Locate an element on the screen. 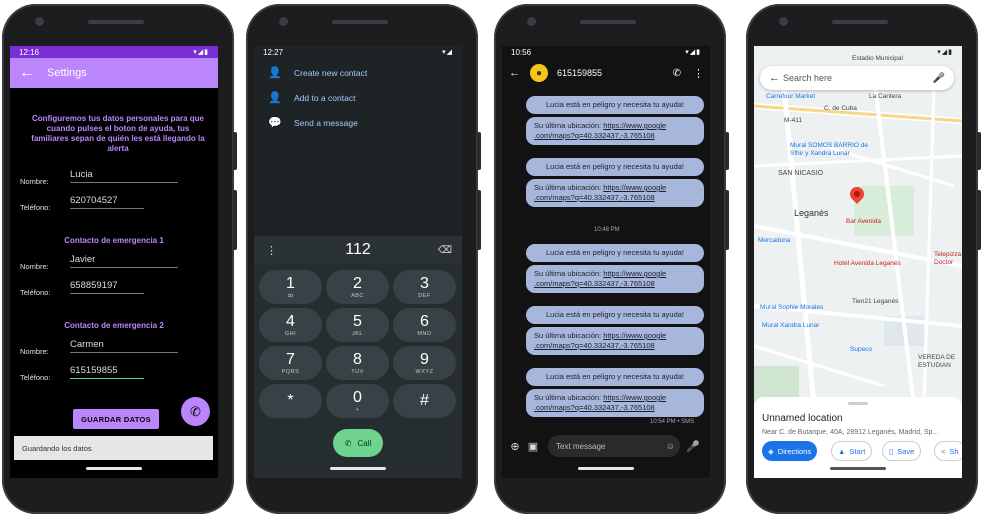 The height and width of the screenshot is (519, 987). search-bar: ← Search here 🎤 is located at coordinates (857, 78).